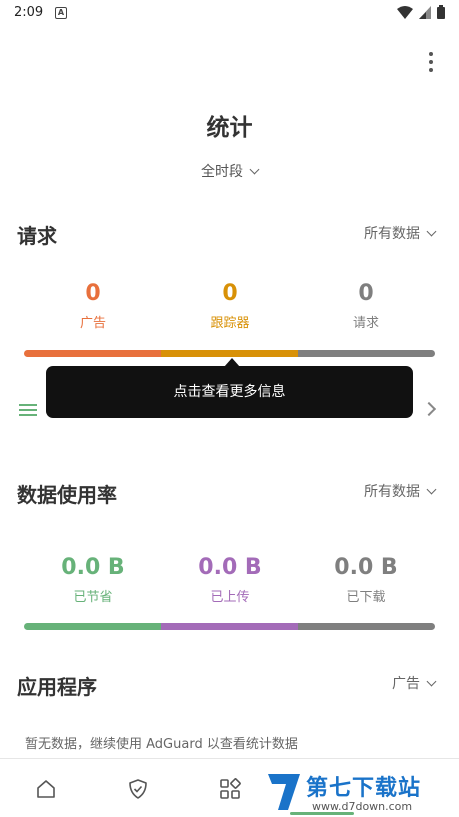 Image resolution: width=459 pixels, height=817 pixels. I want to click on apps-section-title: 应用程序, so click(57, 687).